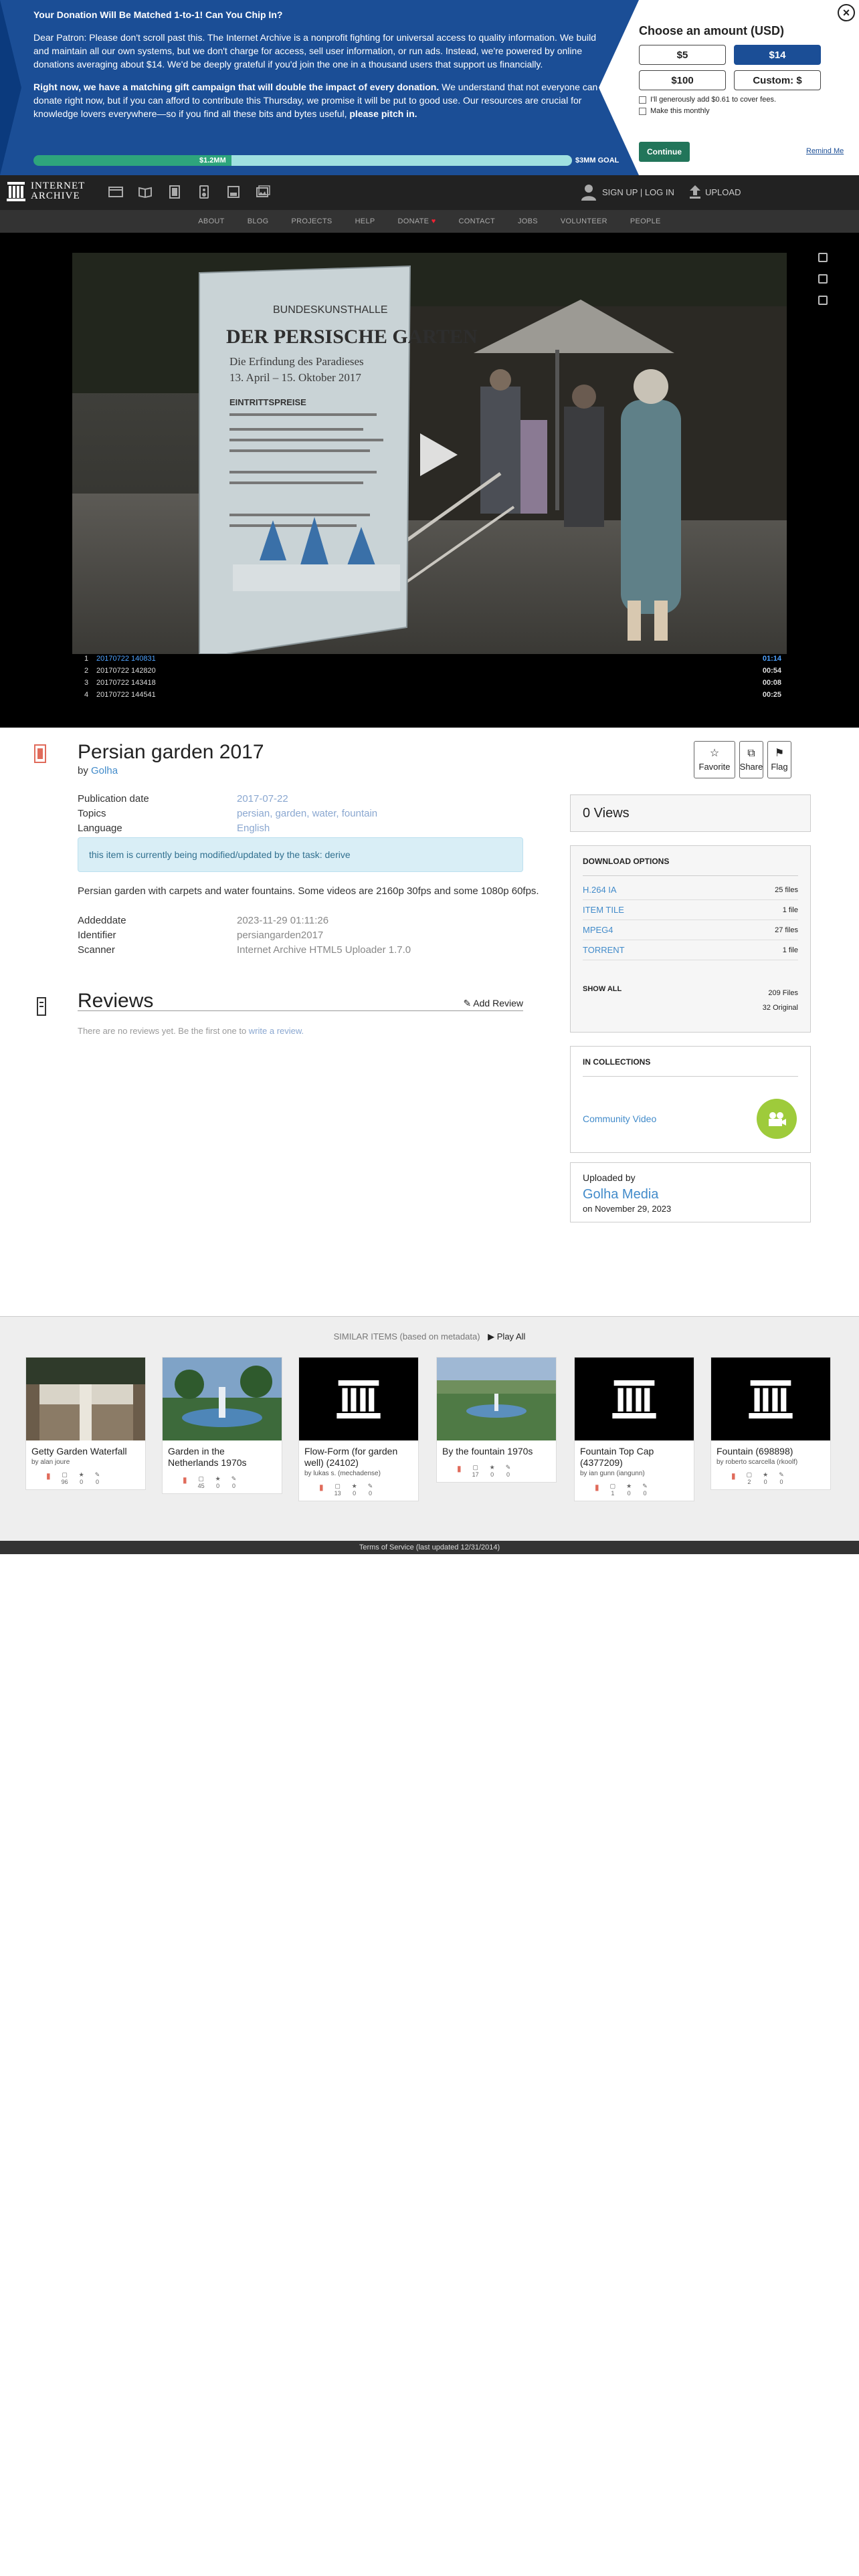 The image size is (859, 2576). What do you see at coordinates (823, 257) in the screenshot?
I see `fullscreen-icon` at bounding box center [823, 257].